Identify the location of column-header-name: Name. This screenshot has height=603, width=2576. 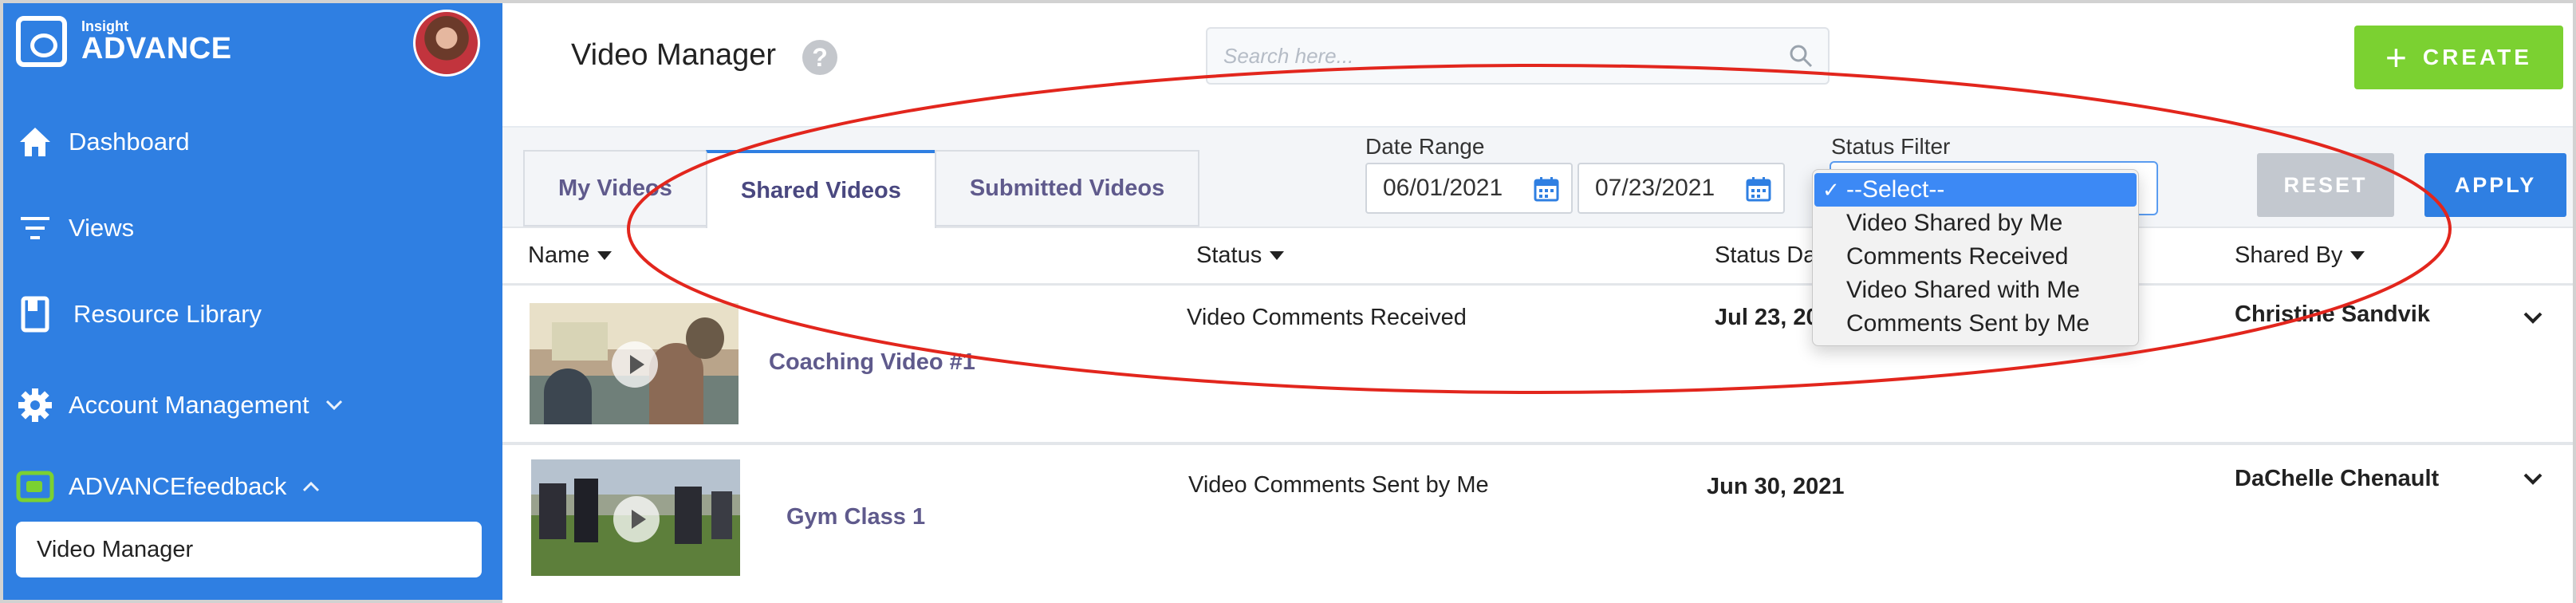
(570, 256).